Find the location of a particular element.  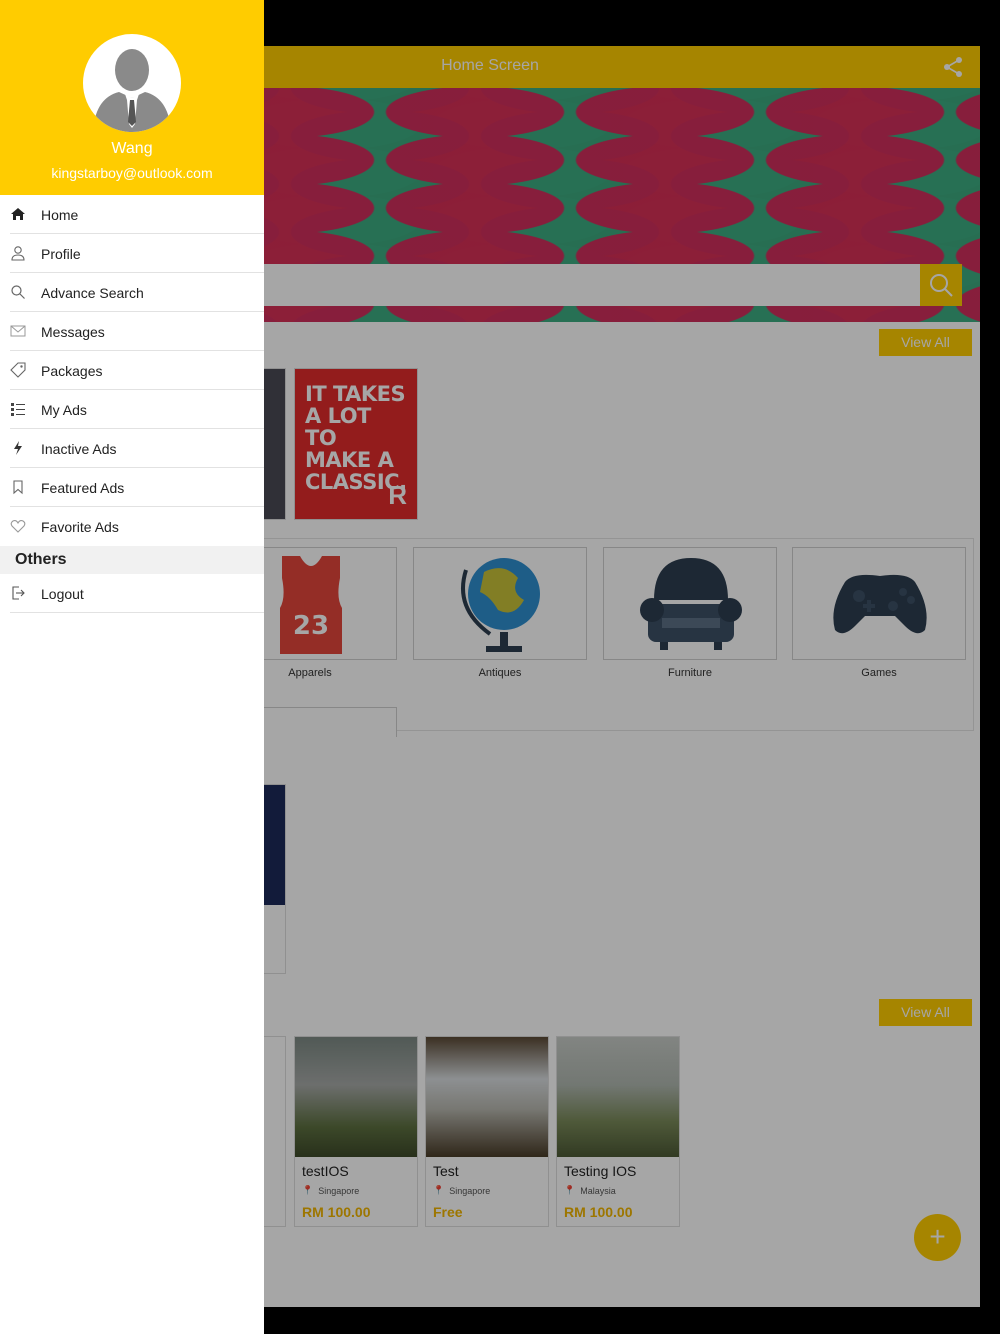

menu-item-label: My Ads is located at coordinates (64, 410).